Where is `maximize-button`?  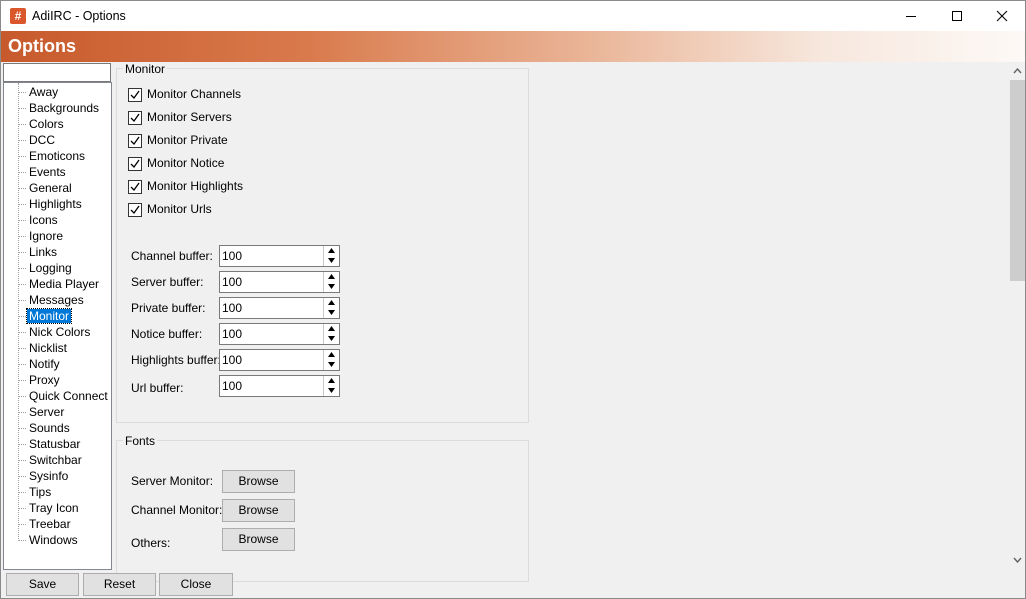
maximize-button is located at coordinates (957, 16).